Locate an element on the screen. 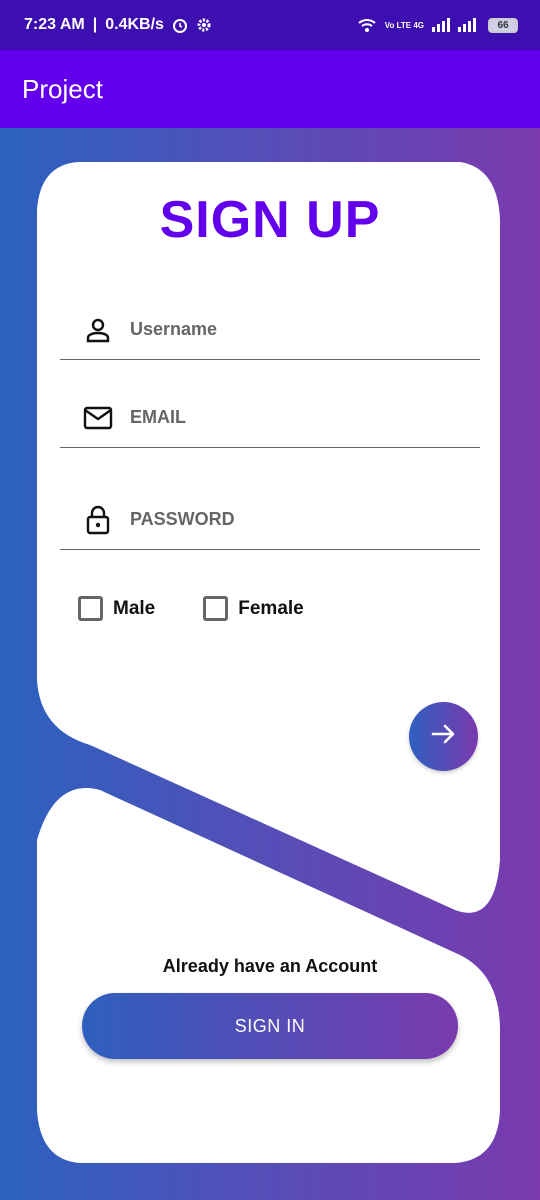  person-icon is located at coordinates (95, 330).